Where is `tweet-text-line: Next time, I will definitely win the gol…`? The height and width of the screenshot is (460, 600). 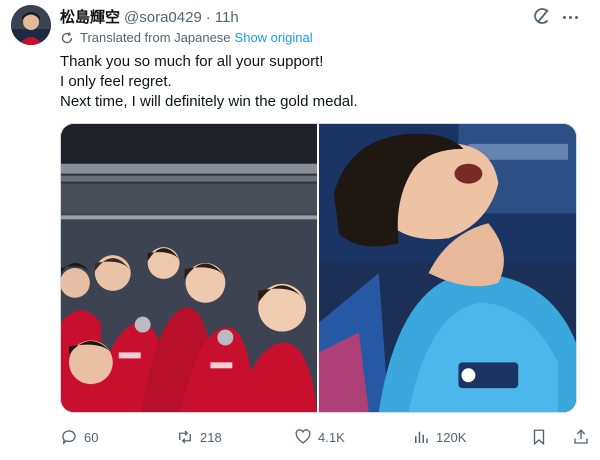
tweet-text-line: Next time, I will definitely win the gol… is located at coordinates (209, 101).